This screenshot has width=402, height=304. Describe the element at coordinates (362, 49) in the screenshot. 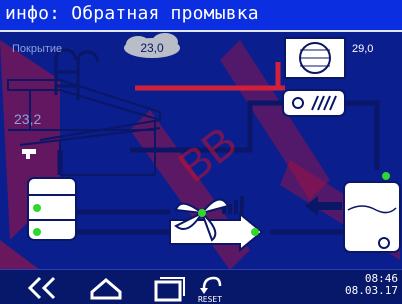

I see `heat-pump-temp: 29,0` at that location.